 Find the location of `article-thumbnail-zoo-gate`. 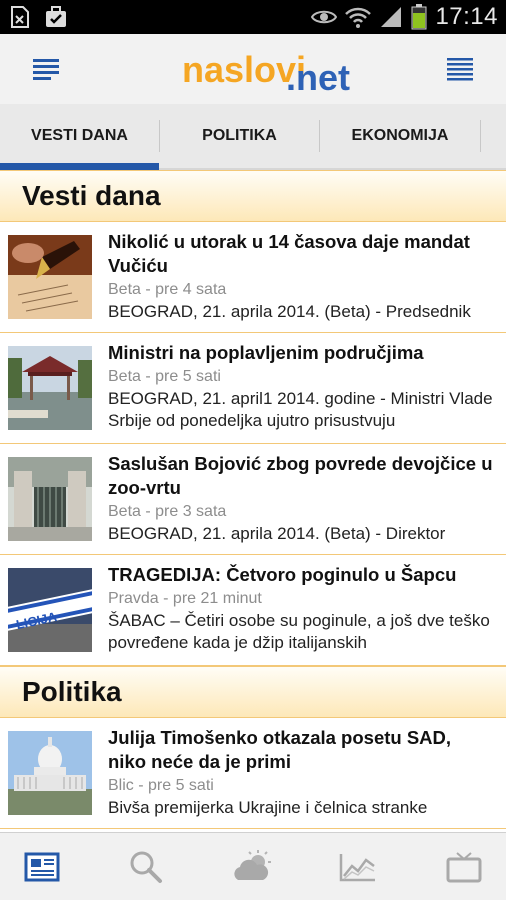

article-thumbnail-zoo-gate is located at coordinates (50, 499).